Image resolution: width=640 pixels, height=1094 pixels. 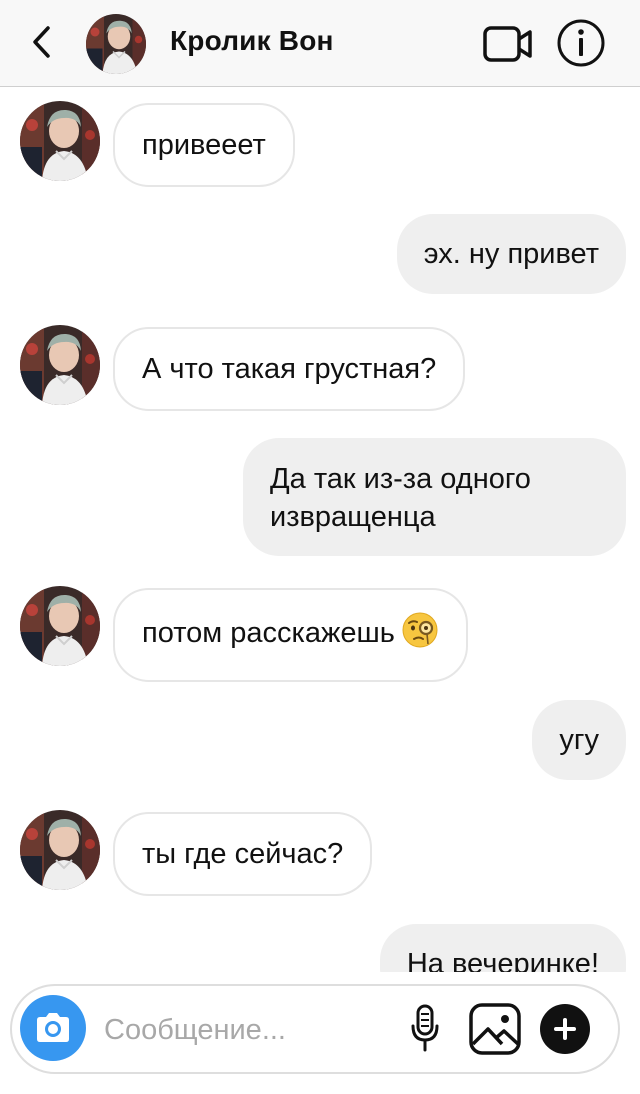 I want to click on message-text: эх. ну привет, so click(x=511, y=254).